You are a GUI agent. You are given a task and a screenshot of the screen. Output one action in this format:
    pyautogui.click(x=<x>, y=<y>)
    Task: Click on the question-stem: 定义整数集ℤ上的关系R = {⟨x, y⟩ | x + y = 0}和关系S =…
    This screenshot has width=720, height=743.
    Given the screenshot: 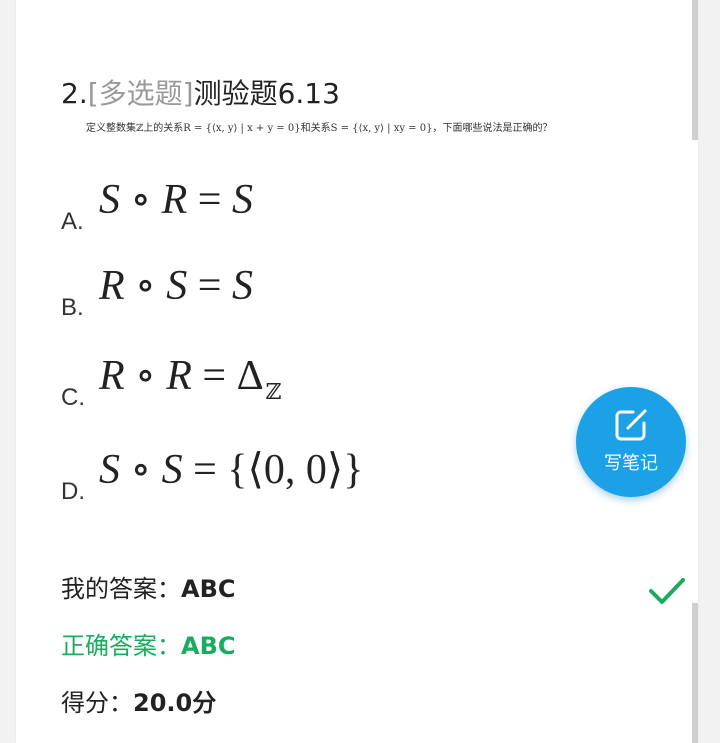 What is the action you would take?
    pyautogui.click(x=319, y=128)
    